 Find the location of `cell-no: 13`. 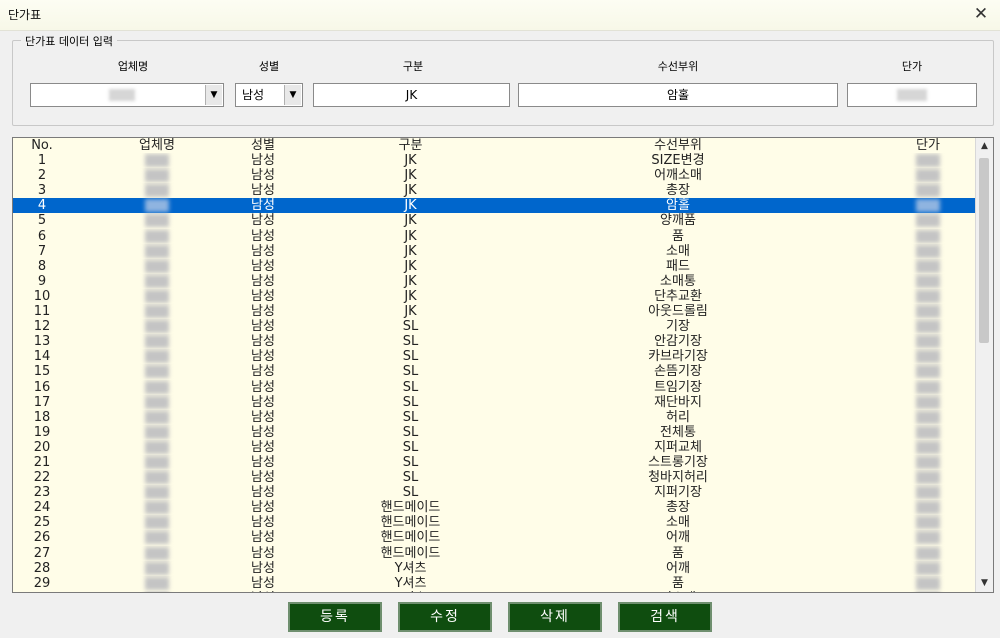

cell-no: 13 is located at coordinates (42, 342).